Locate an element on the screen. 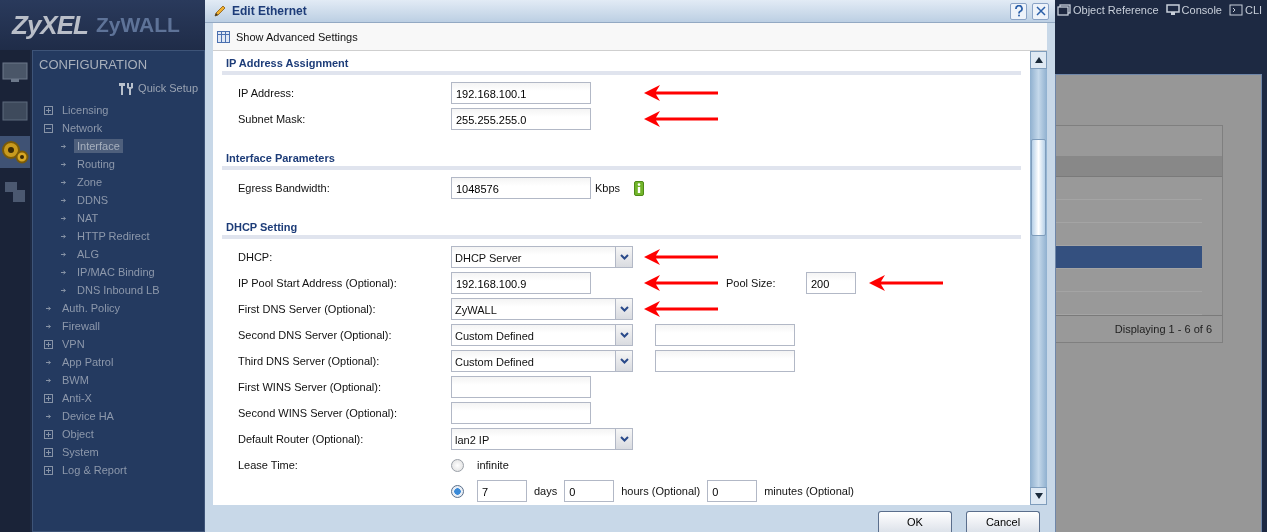  scrollbar-thumb is located at coordinates (1038, 187).